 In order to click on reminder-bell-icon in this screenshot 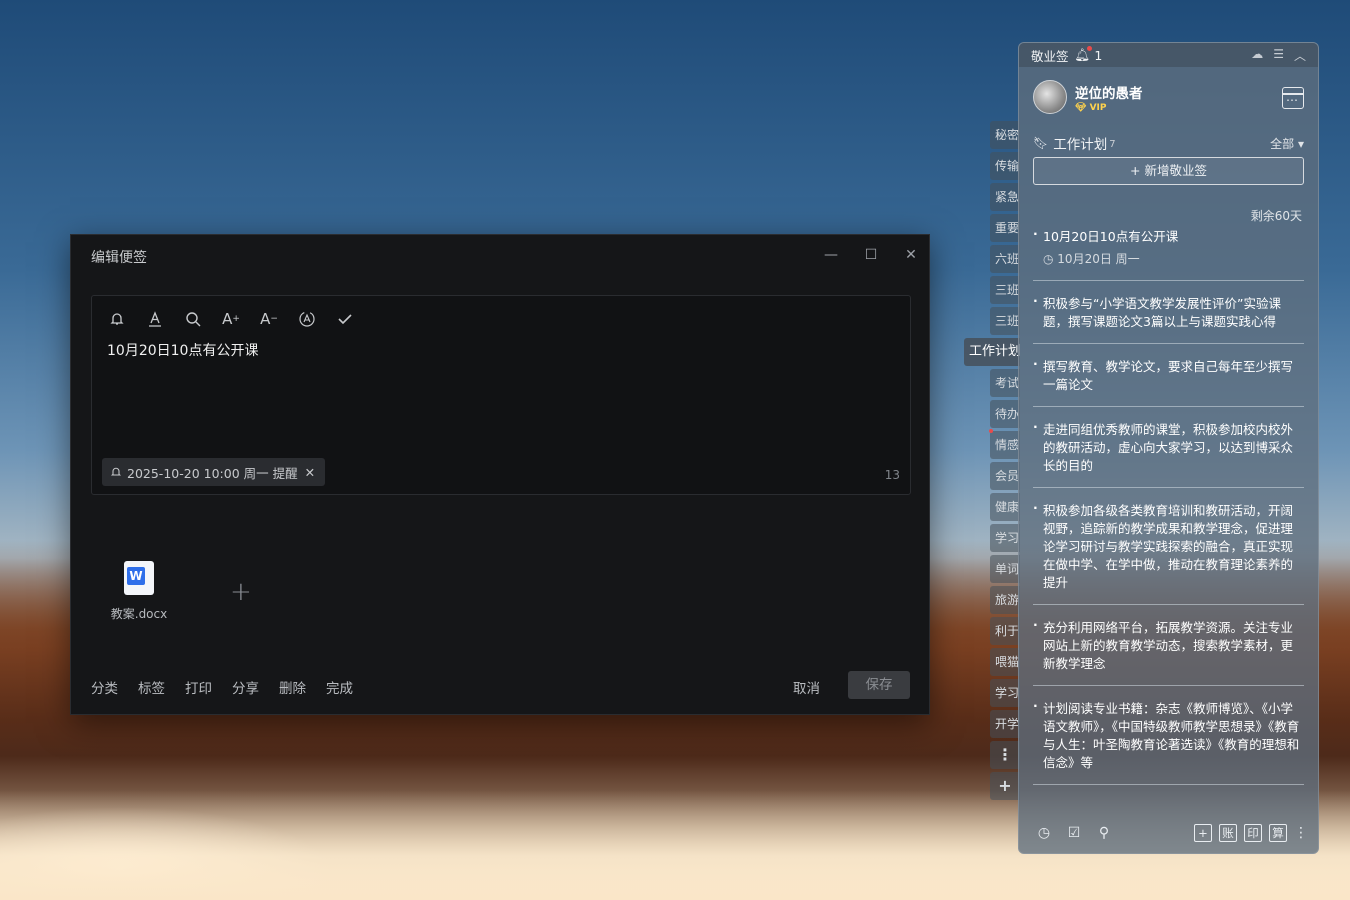, I will do `click(116, 471)`.